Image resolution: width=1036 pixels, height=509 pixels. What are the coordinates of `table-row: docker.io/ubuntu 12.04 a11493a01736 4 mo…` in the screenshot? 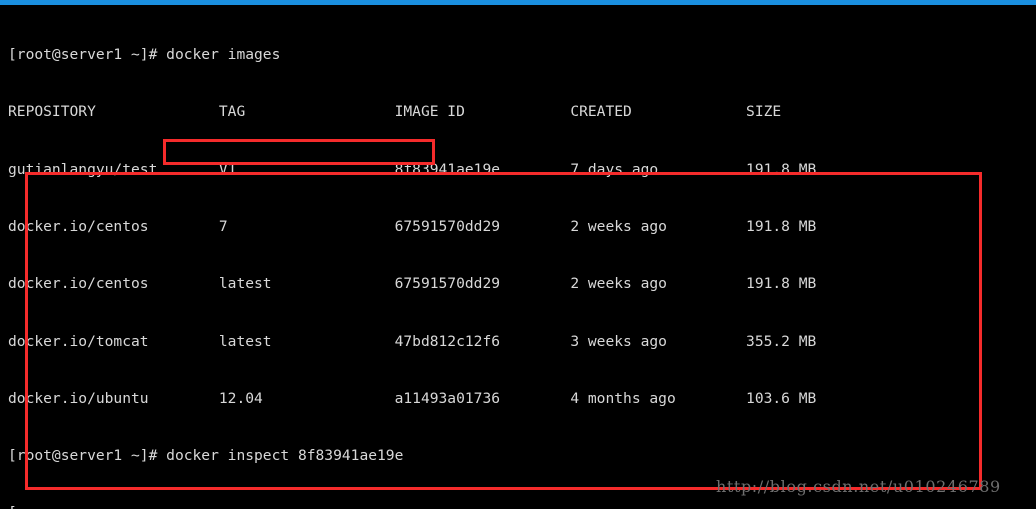 It's located at (412, 398).